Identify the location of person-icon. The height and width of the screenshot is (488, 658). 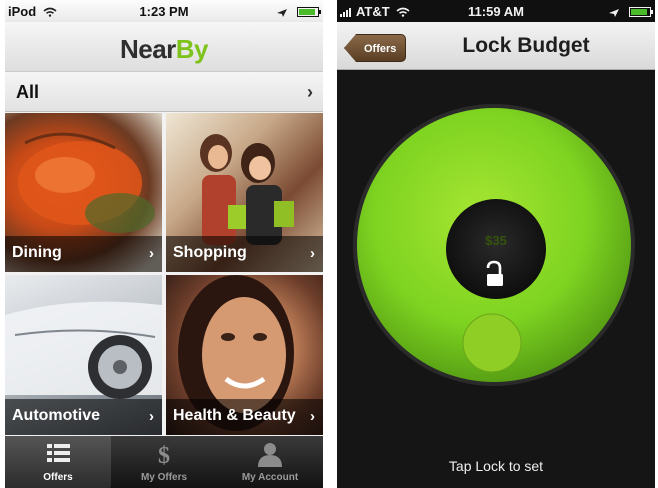
(270, 455).